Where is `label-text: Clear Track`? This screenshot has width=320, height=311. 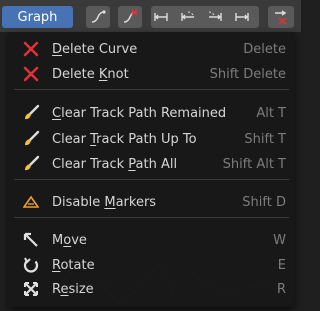 label-text: Clear Track is located at coordinates (90, 164).